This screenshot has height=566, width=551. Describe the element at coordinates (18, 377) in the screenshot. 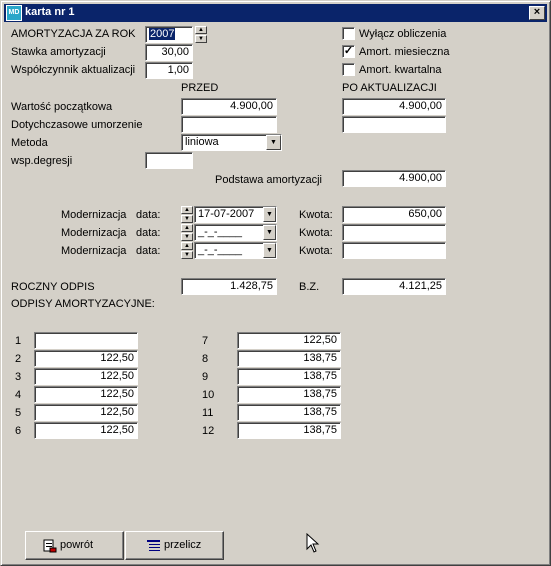

I see `month-num: 3` at that location.